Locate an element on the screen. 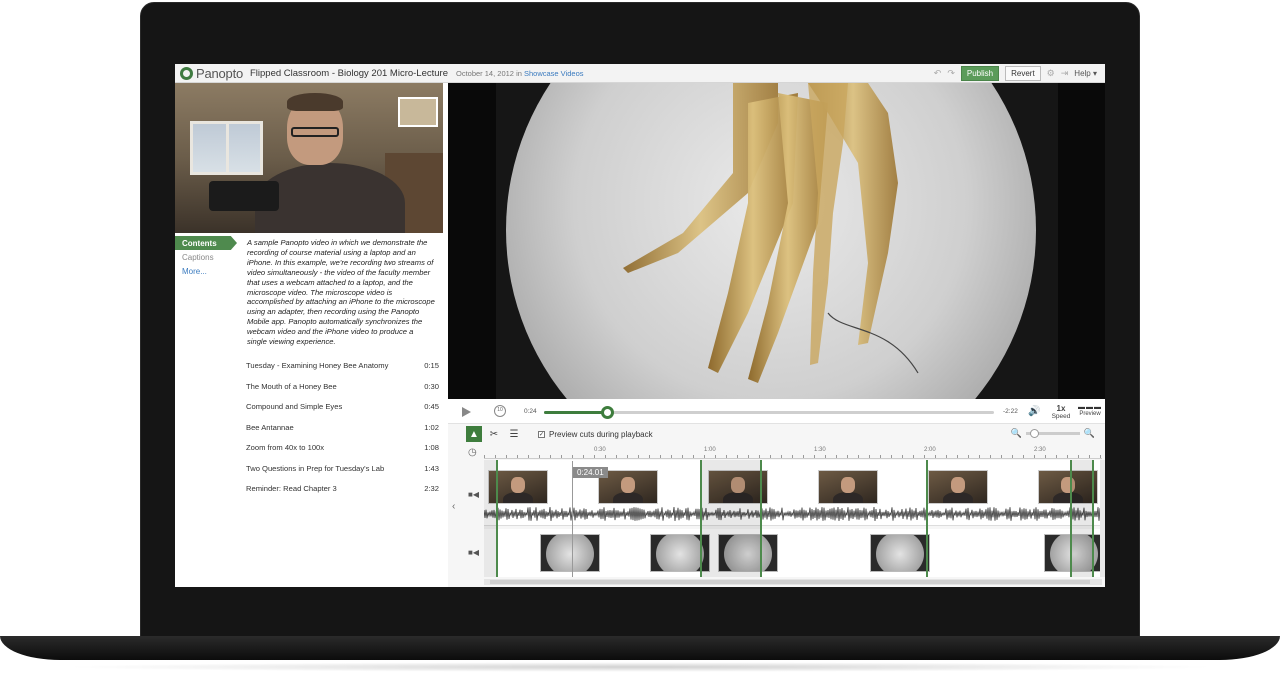 The height and width of the screenshot is (678, 1280). play-icon is located at coordinates (466, 412).